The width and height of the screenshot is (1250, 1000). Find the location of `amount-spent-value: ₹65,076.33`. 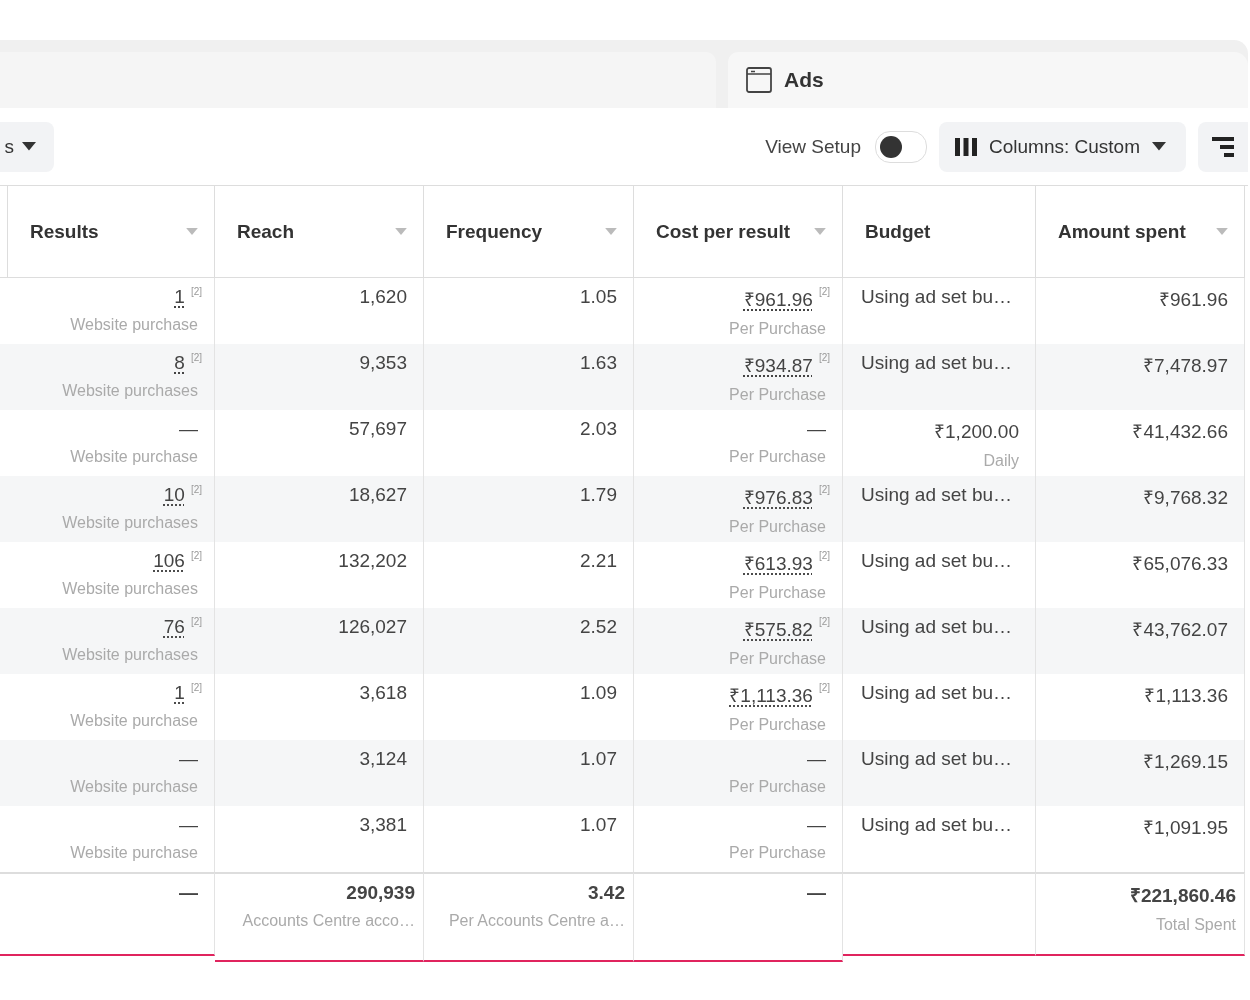

amount-spent-value: ₹65,076.33 is located at coordinates (1180, 564).